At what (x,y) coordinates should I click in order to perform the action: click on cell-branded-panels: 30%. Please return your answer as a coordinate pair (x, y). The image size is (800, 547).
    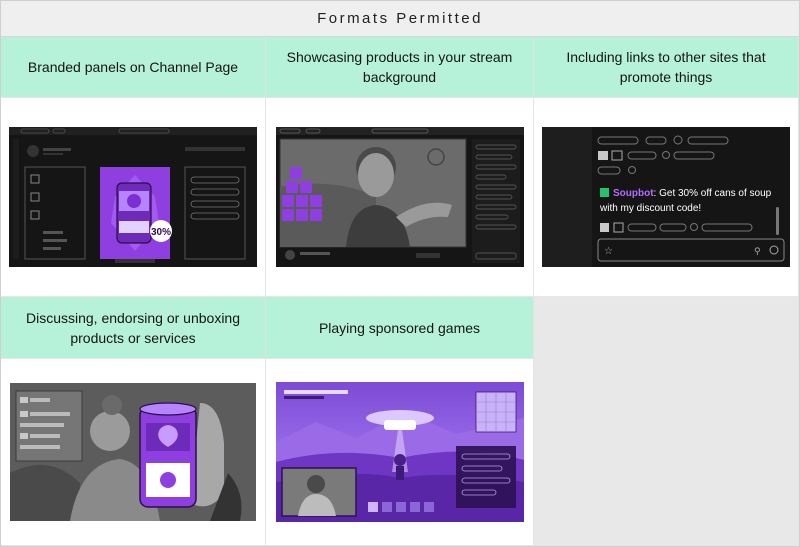
    Looking at the image, I should click on (133, 197).